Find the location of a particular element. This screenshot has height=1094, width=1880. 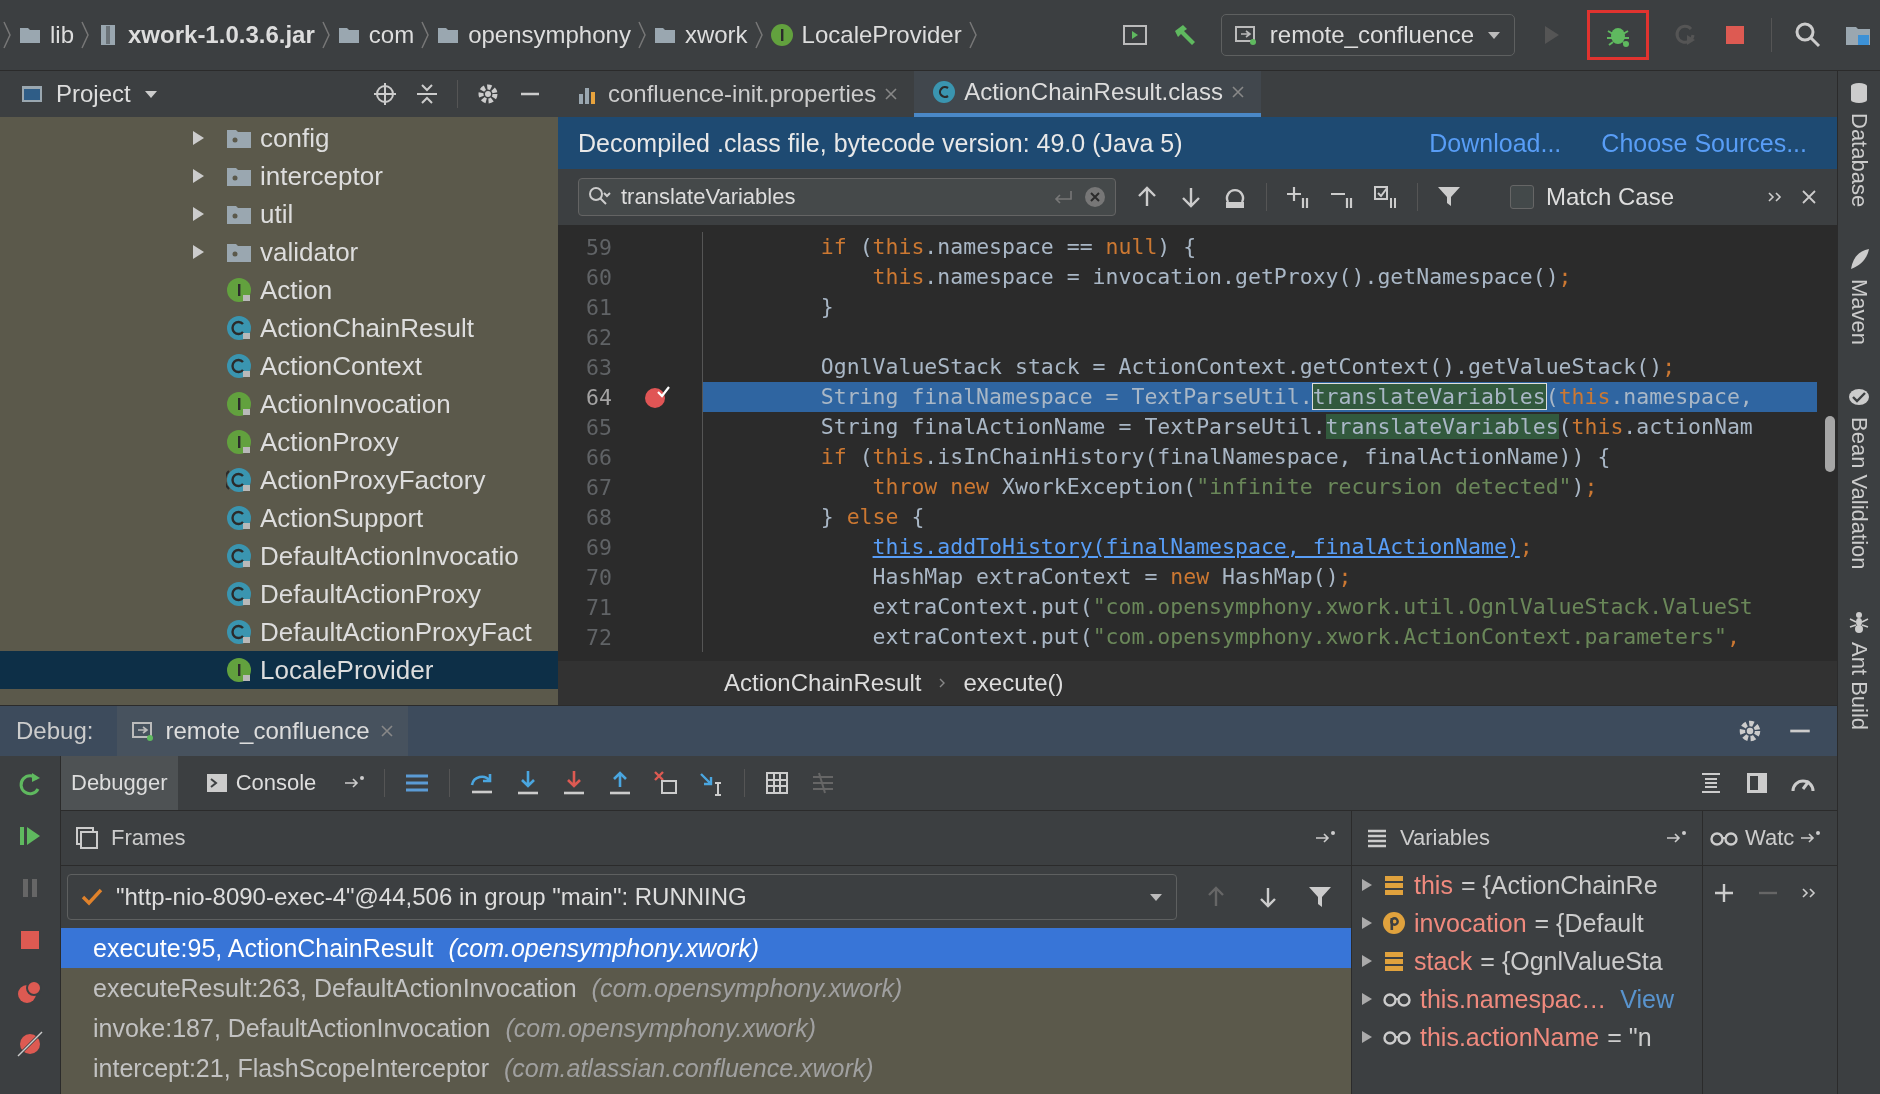

tree-item: util is located at coordinates (279, 214).